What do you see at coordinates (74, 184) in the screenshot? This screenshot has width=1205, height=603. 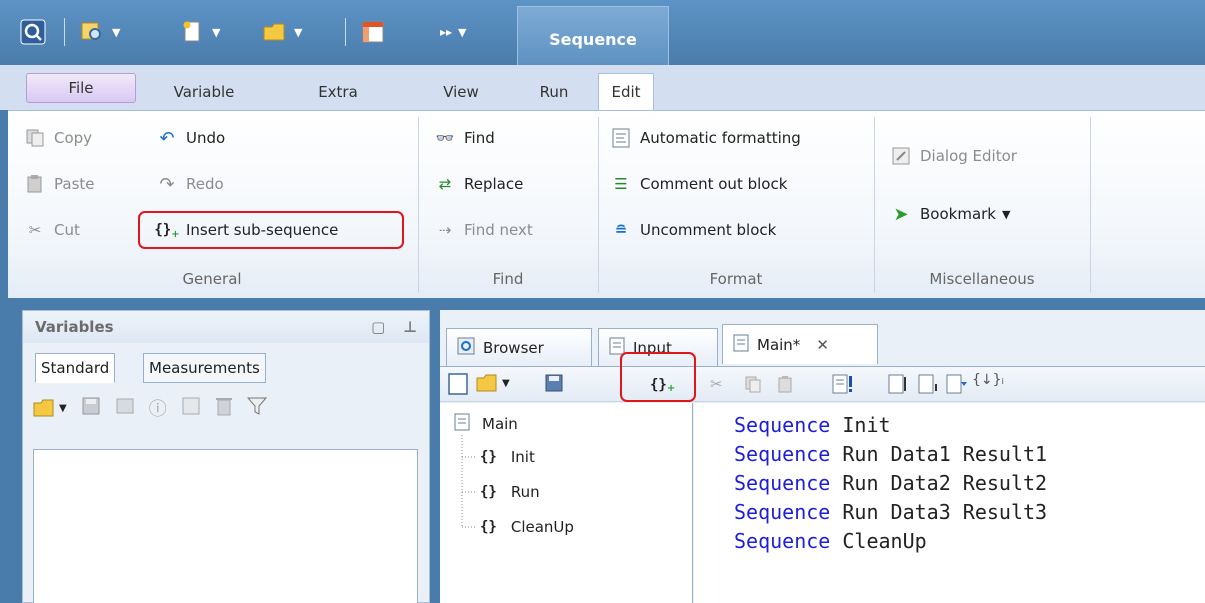 I see `paste-label: Paste` at bounding box center [74, 184].